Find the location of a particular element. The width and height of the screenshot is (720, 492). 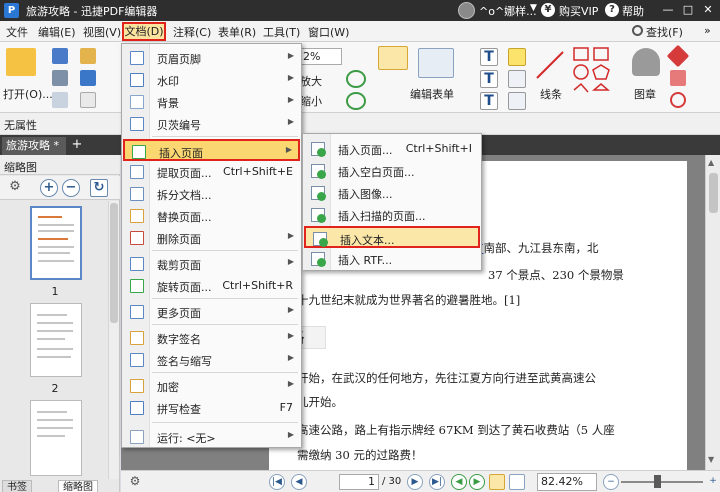

menu-document: 文档(D) is located at coordinates (144, 31).